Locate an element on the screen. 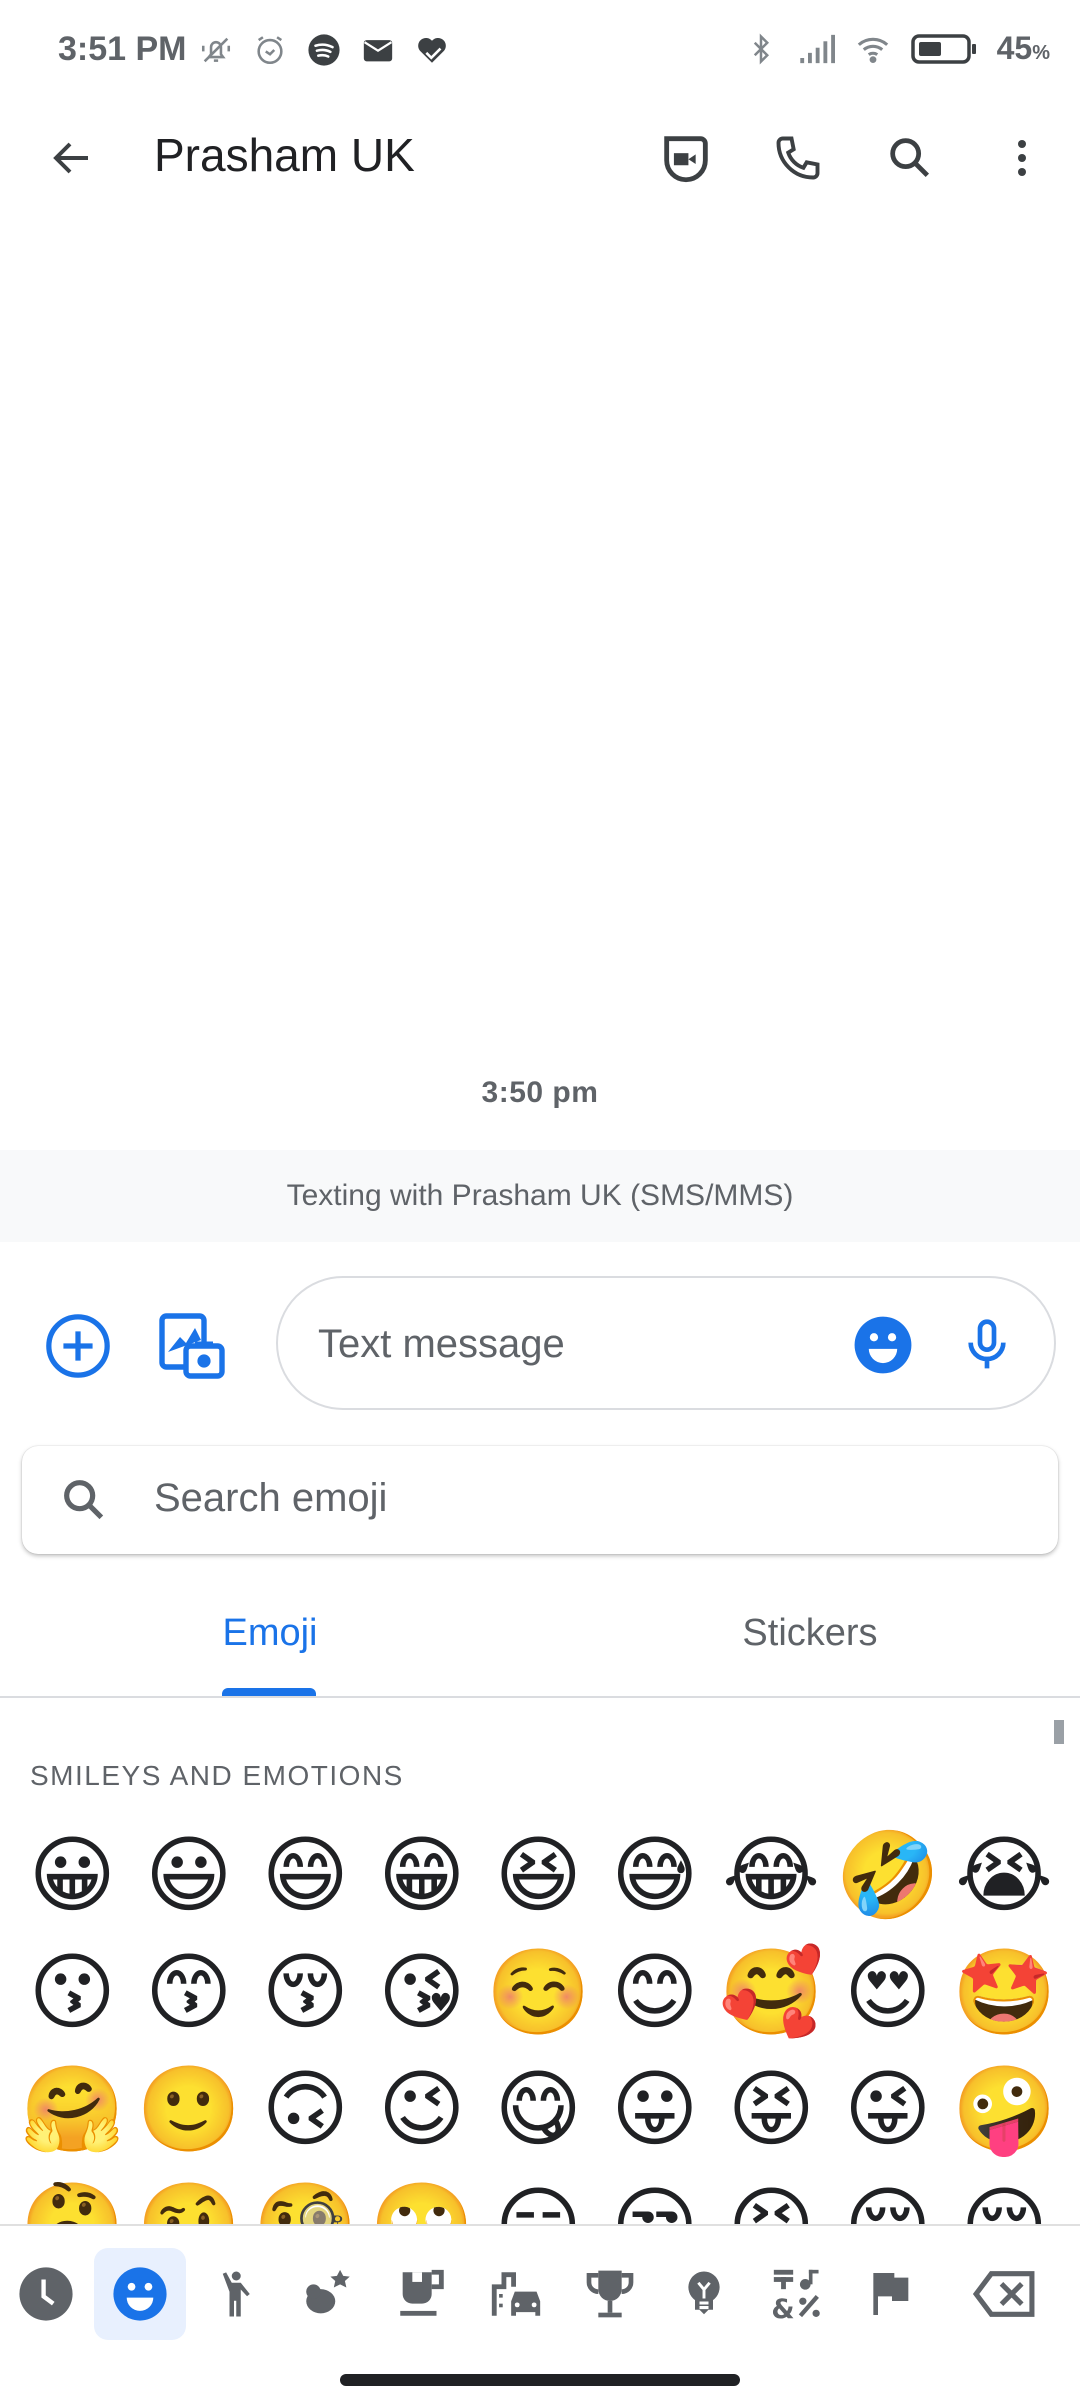 This screenshot has height=2400, width=1080. emoji-item: 😌 is located at coordinates (1004, 2196).